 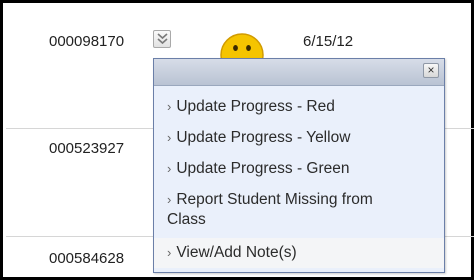 I want to click on close-menu-button: ×, so click(x=431, y=70).